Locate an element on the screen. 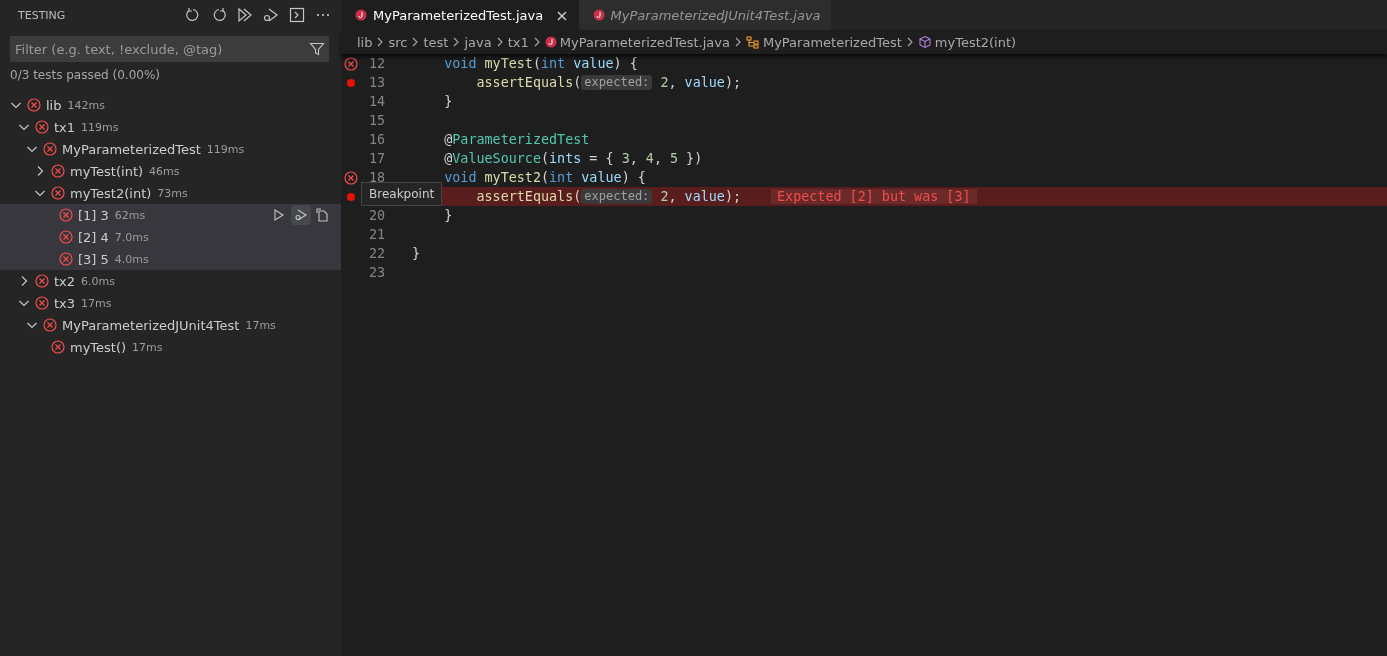 This screenshot has height=656, width=1387. test-name: myTest2(int) is located at coordinates (111, 193).